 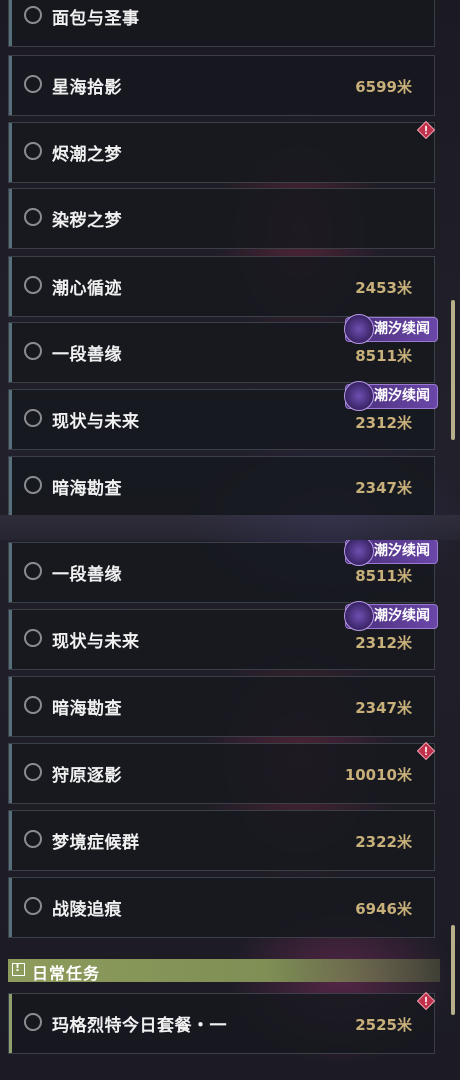 I want to click on quest-item: 烬潮之梦, so click(x=221, y=152).